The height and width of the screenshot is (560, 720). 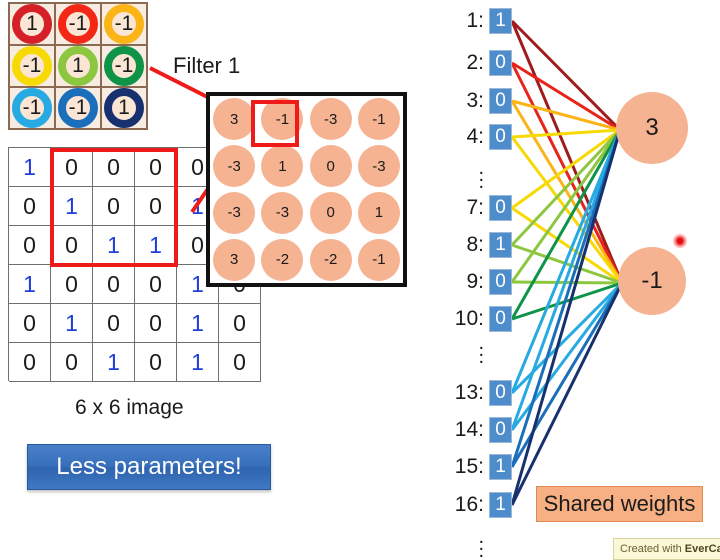 I want to click on feature-map-panel: 3 -1 -3 -1 -3 1 0 -3 -3 -3 0 1 3 -2 -2 -1, so click(x=306, y=189).